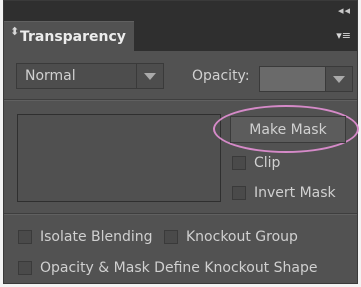 Image resolution: width=361 pixels, height=287 pixels. What do you see at coordinates (180, 11) in the screenshot?
I see `panel-top-bar: ◂◂` at bounding box center [180, 11].